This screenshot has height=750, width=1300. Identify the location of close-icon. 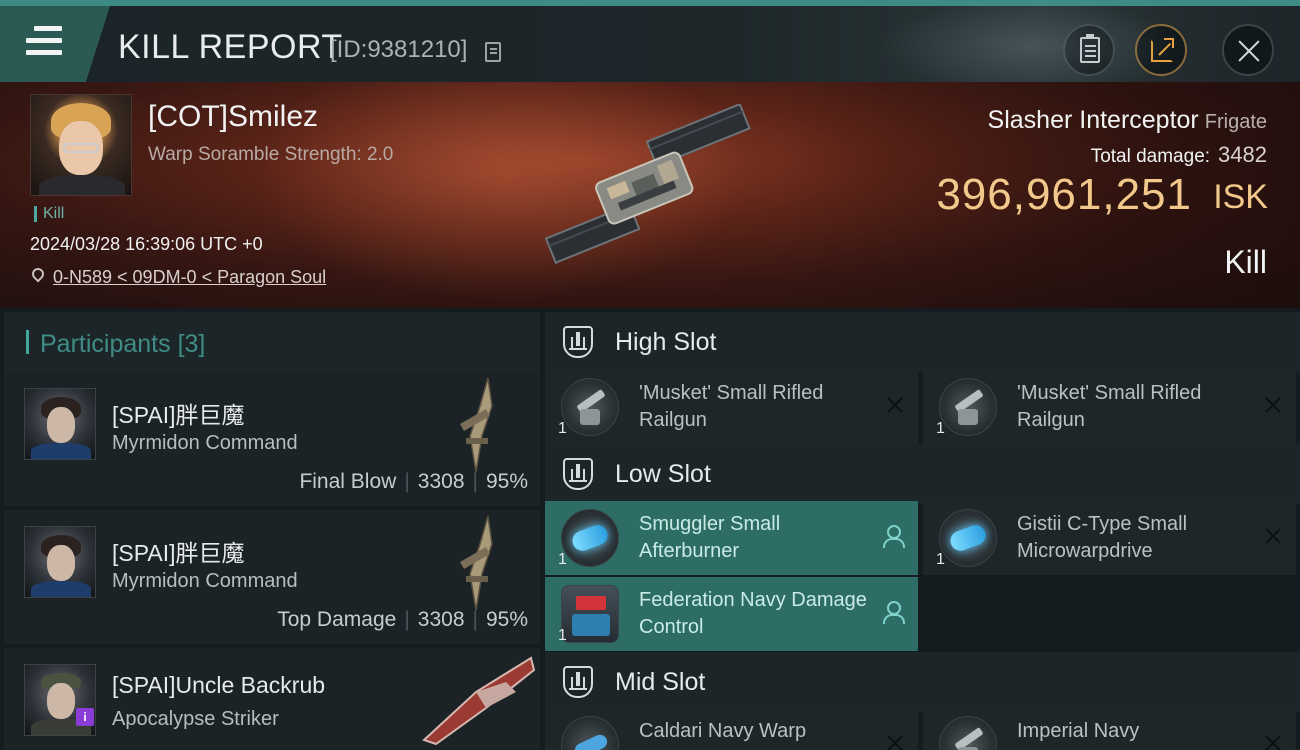
(1249, 51).